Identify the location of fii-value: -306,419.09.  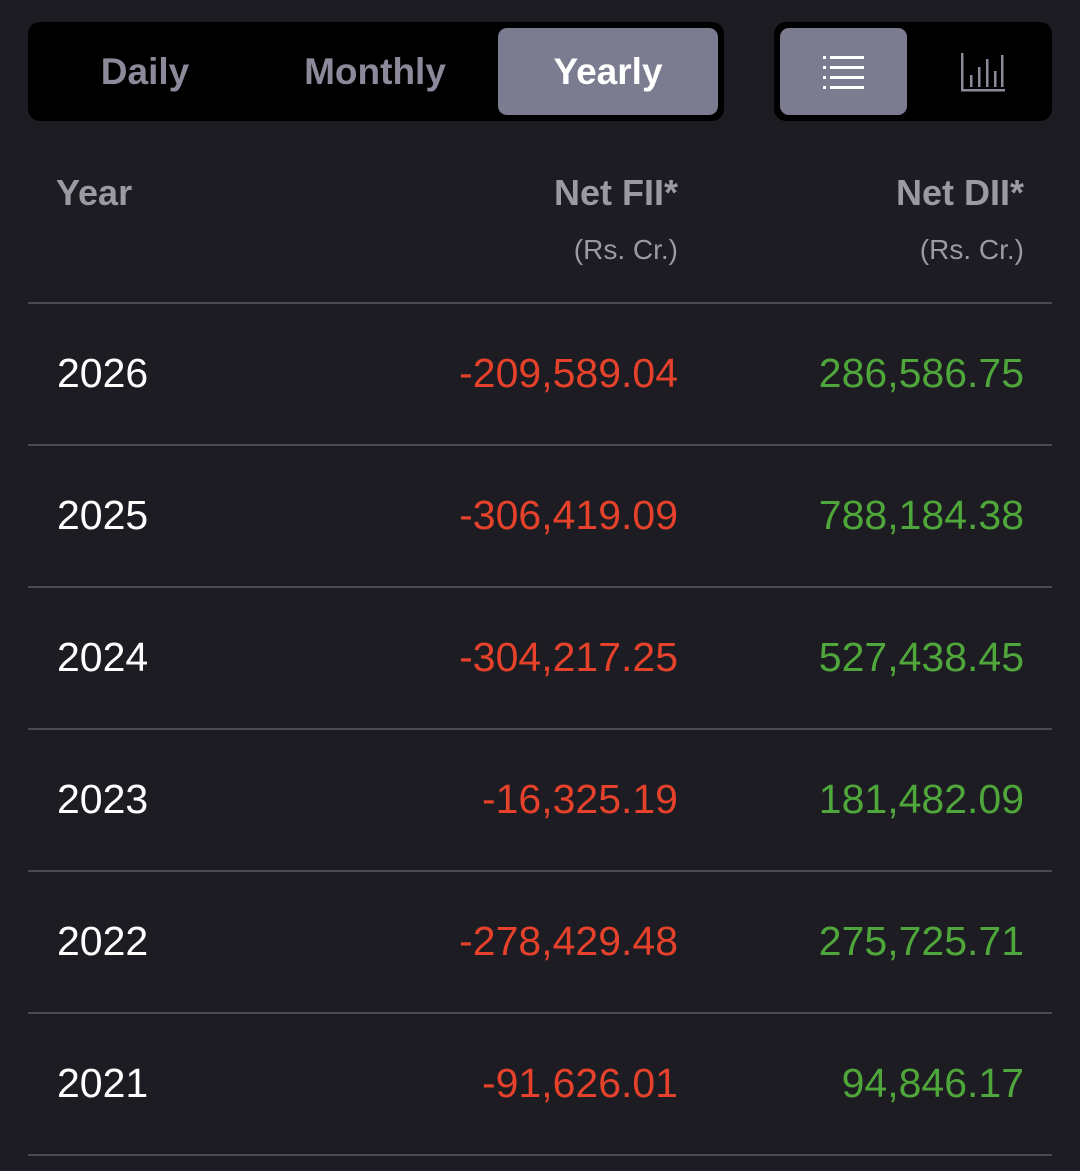
(568, 515).